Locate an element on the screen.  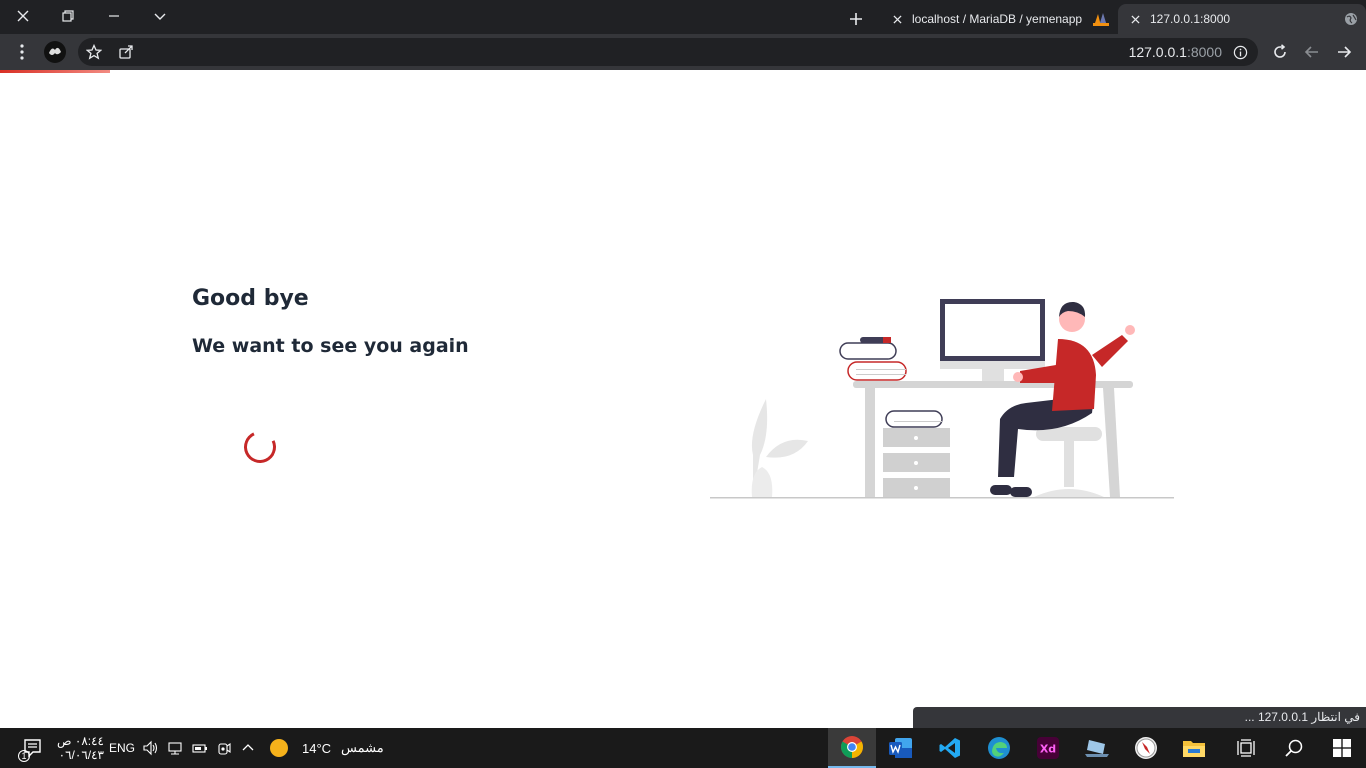
notification-count-badge: 1 is located at coordinates (24, 756).